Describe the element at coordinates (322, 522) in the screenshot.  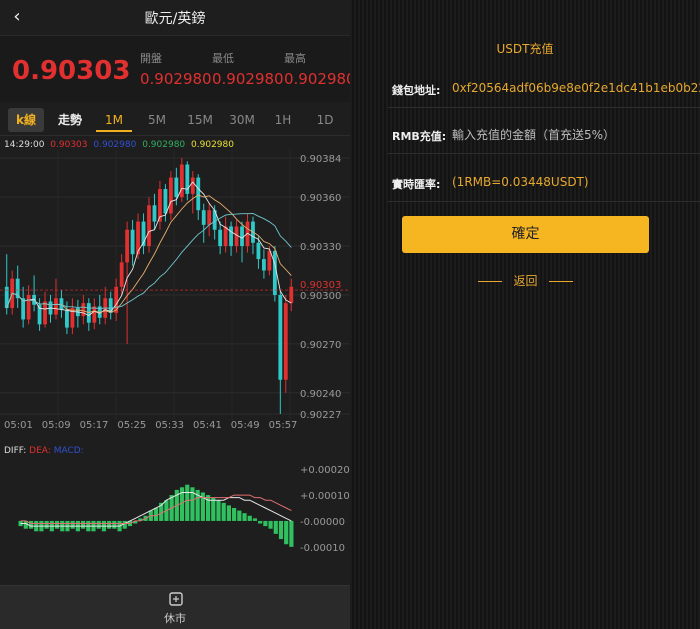
I see `y-tick-label: -0.00000` at that location.